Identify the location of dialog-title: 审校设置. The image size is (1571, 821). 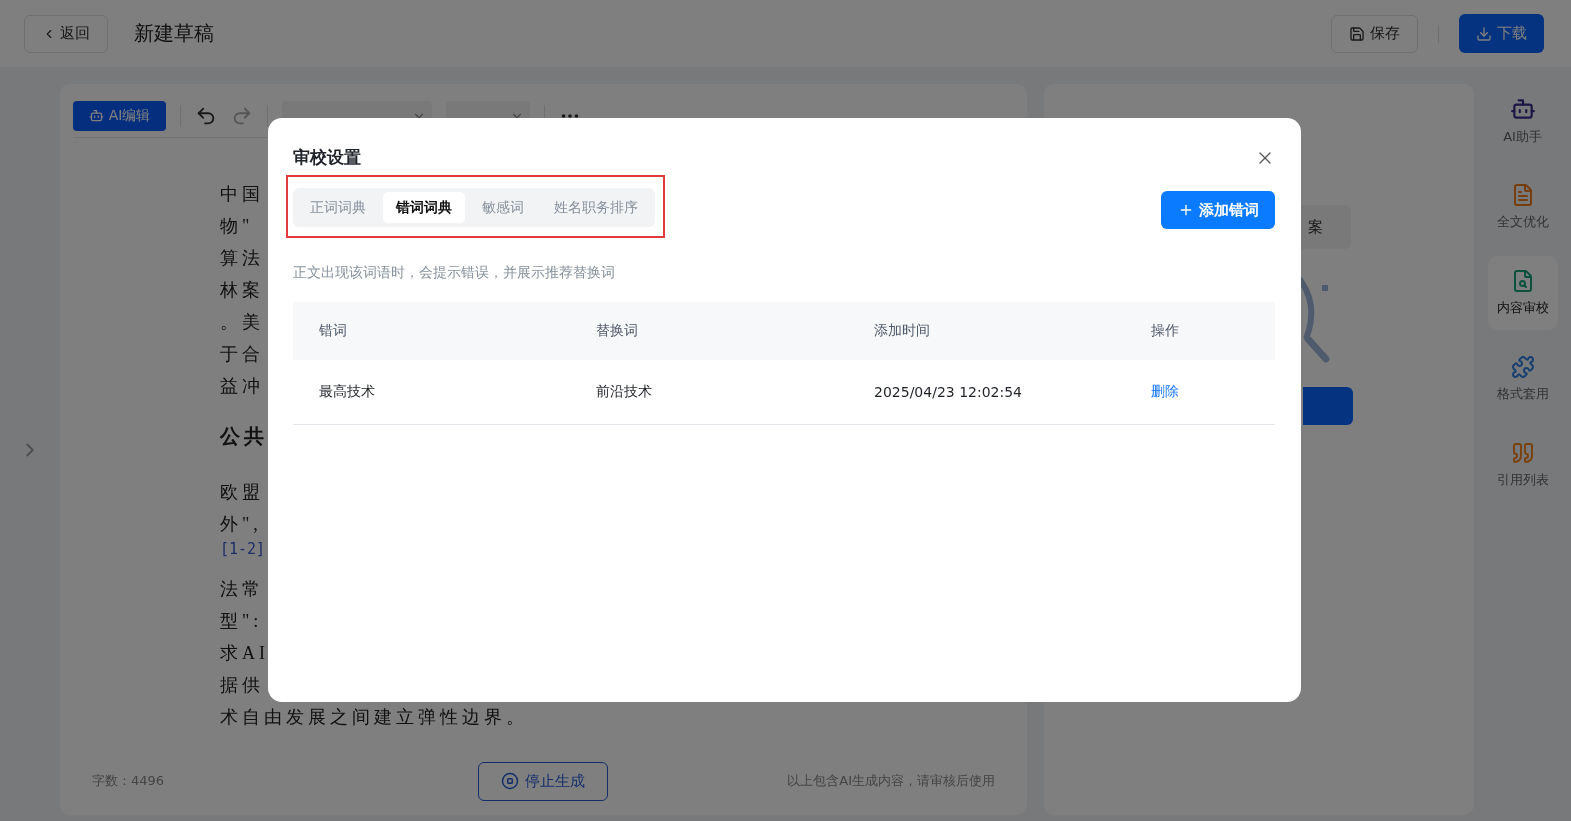
(327, 157).